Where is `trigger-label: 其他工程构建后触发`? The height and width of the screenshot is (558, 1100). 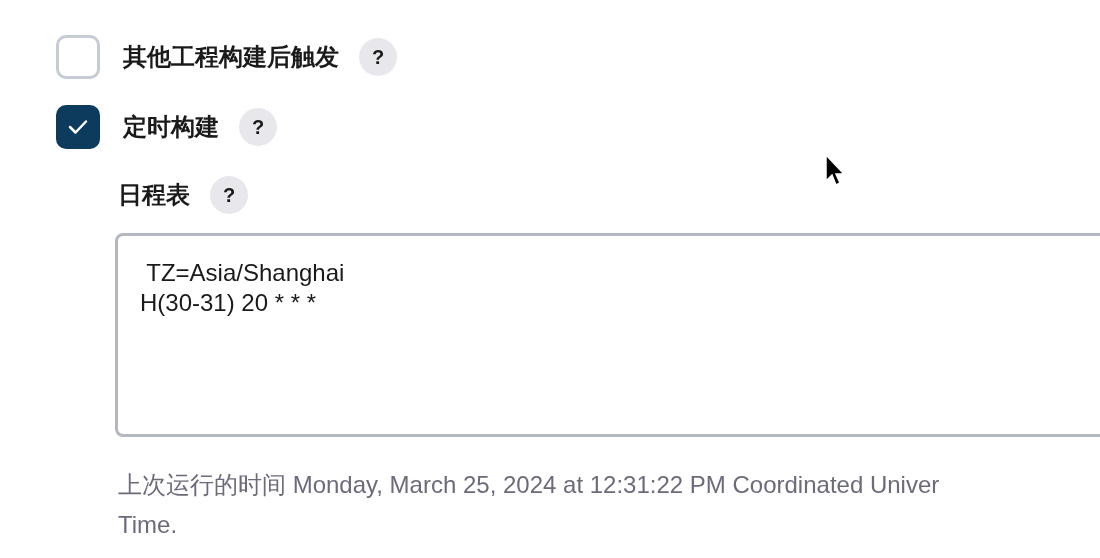 trigger-label: 其他工程构建后触发 is located at coordinates (231, 57).